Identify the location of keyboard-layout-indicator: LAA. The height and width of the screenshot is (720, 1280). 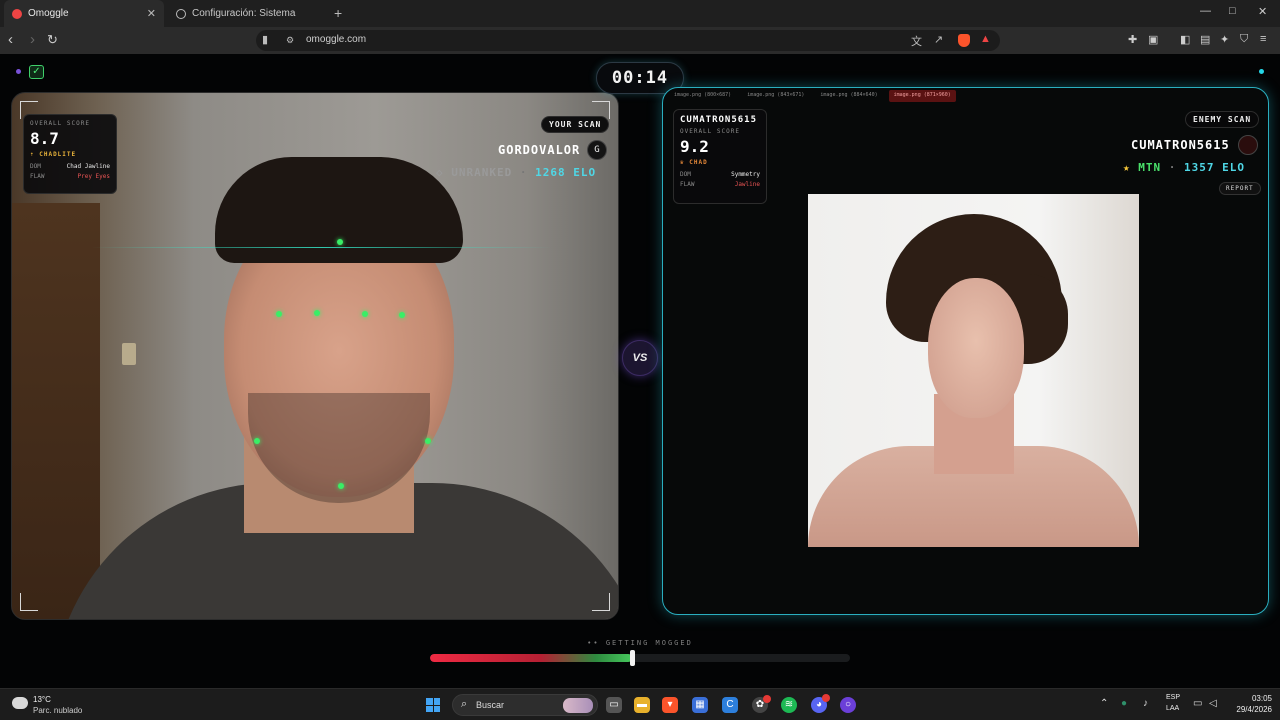
(1172, 708).